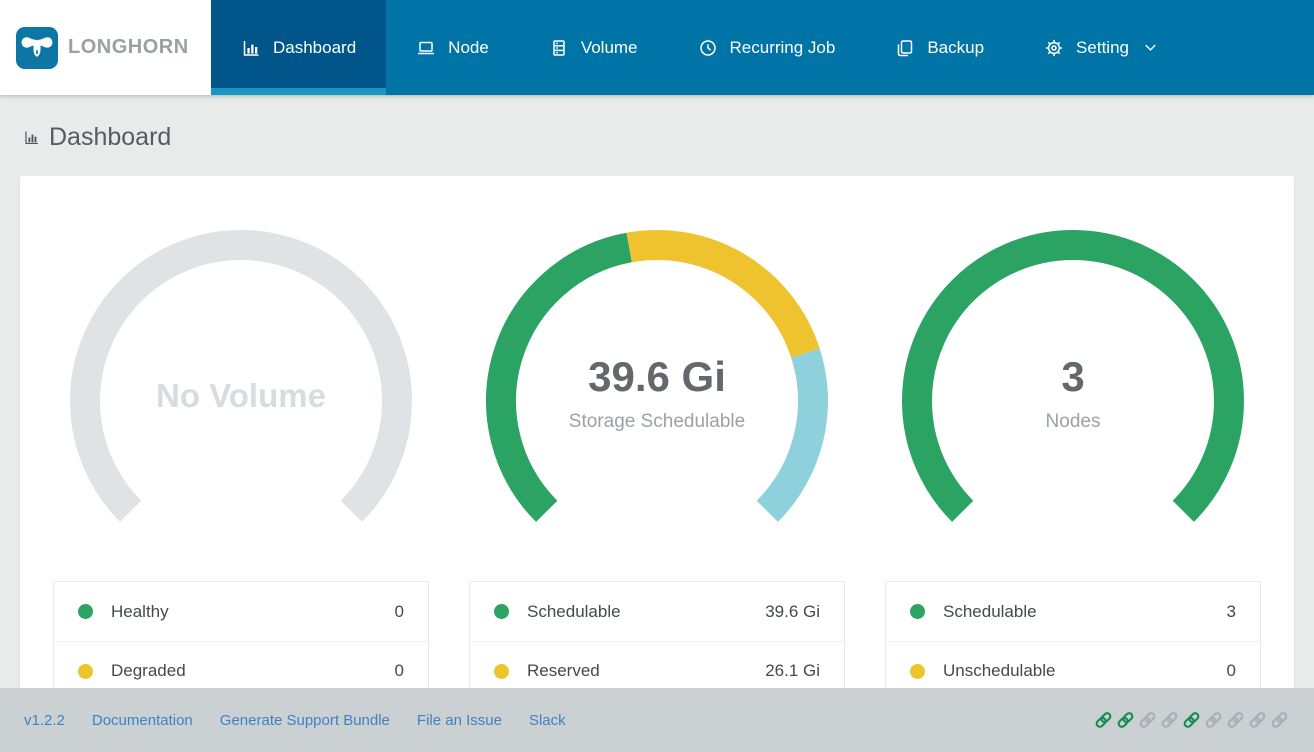 The image size is (1314, 752). What do you see at coordinates (1150, 47) in the screenshot?
I see `chevron-down-icon` at bounding box center [1150, 47].